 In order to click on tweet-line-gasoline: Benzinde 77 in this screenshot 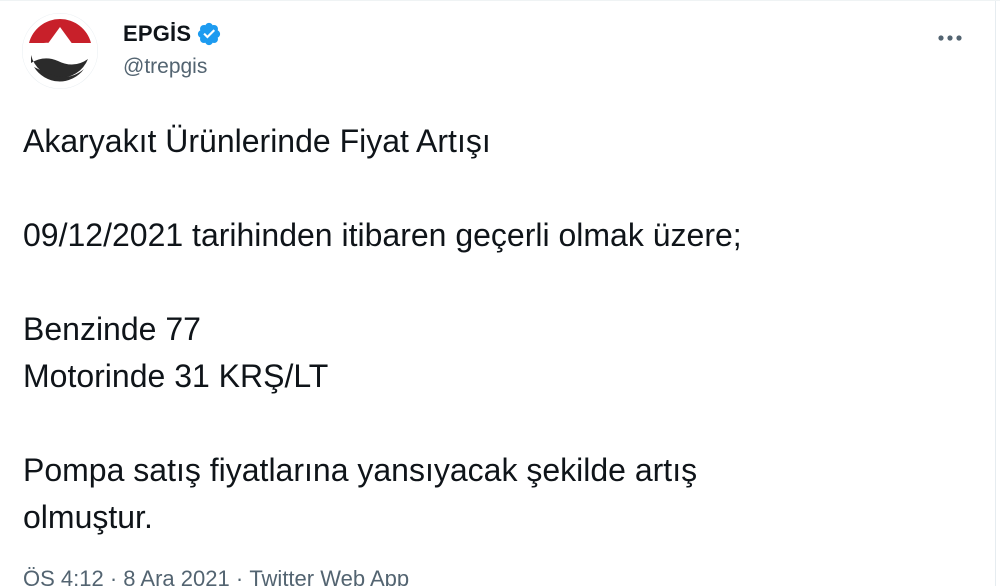, I will do `click(112, 329)`.